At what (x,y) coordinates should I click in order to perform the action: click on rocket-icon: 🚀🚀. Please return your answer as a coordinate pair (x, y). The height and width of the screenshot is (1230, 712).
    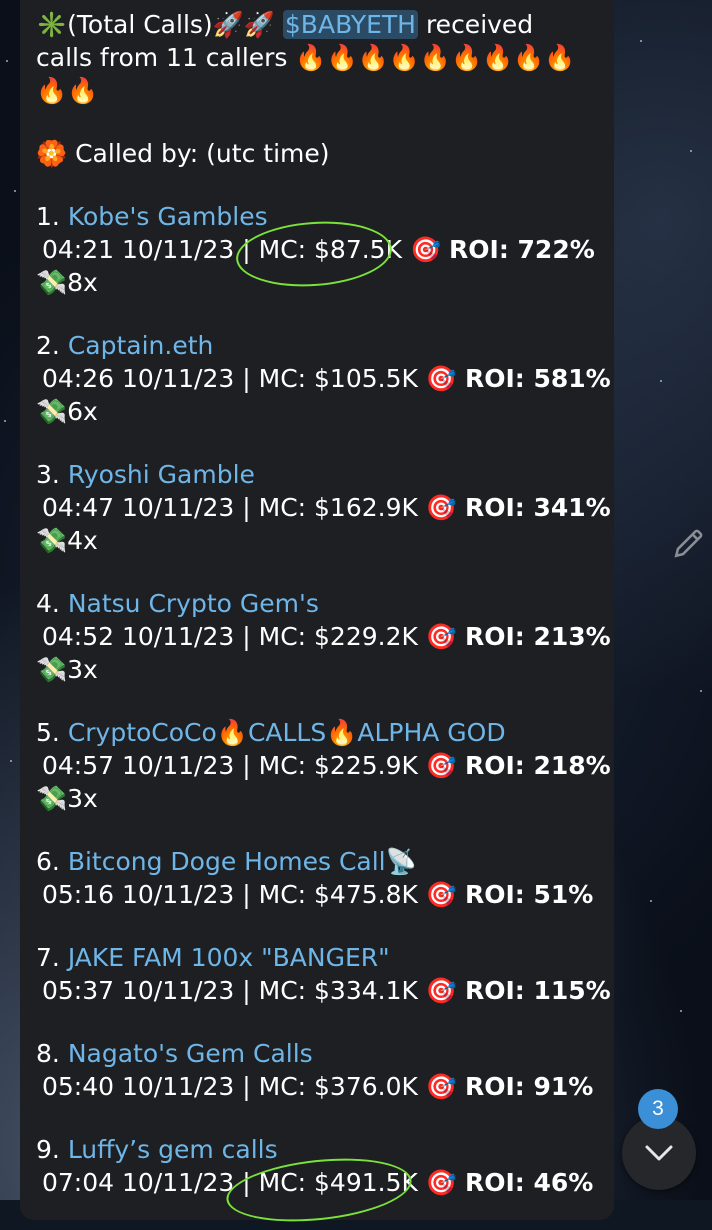
    Looking at the image, I should click on (243, 24).